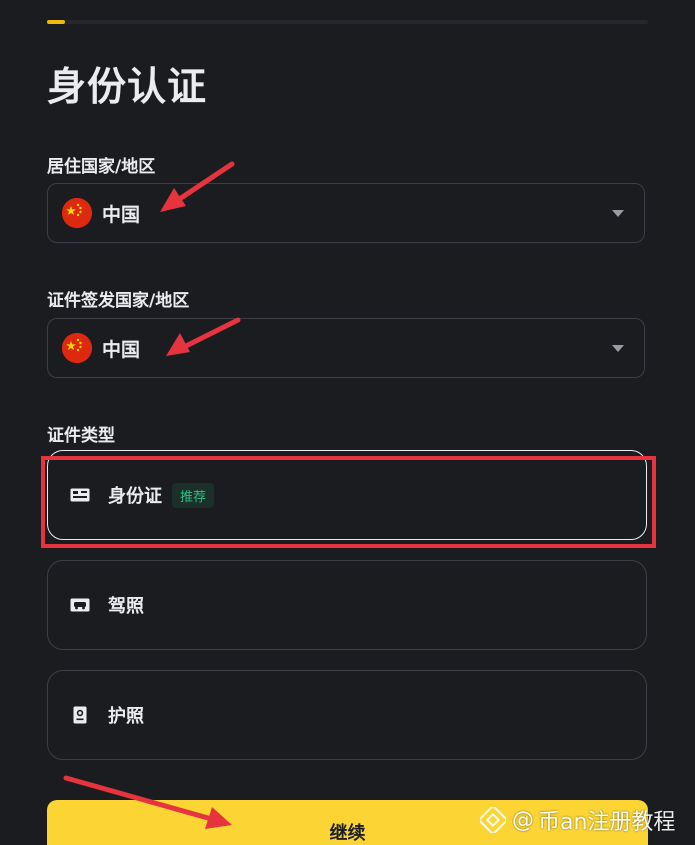 The image size is (695, 845). Describe the element at coordinates (127, 87) in the screenshot. I see `page-title: 身份认证` at that location.